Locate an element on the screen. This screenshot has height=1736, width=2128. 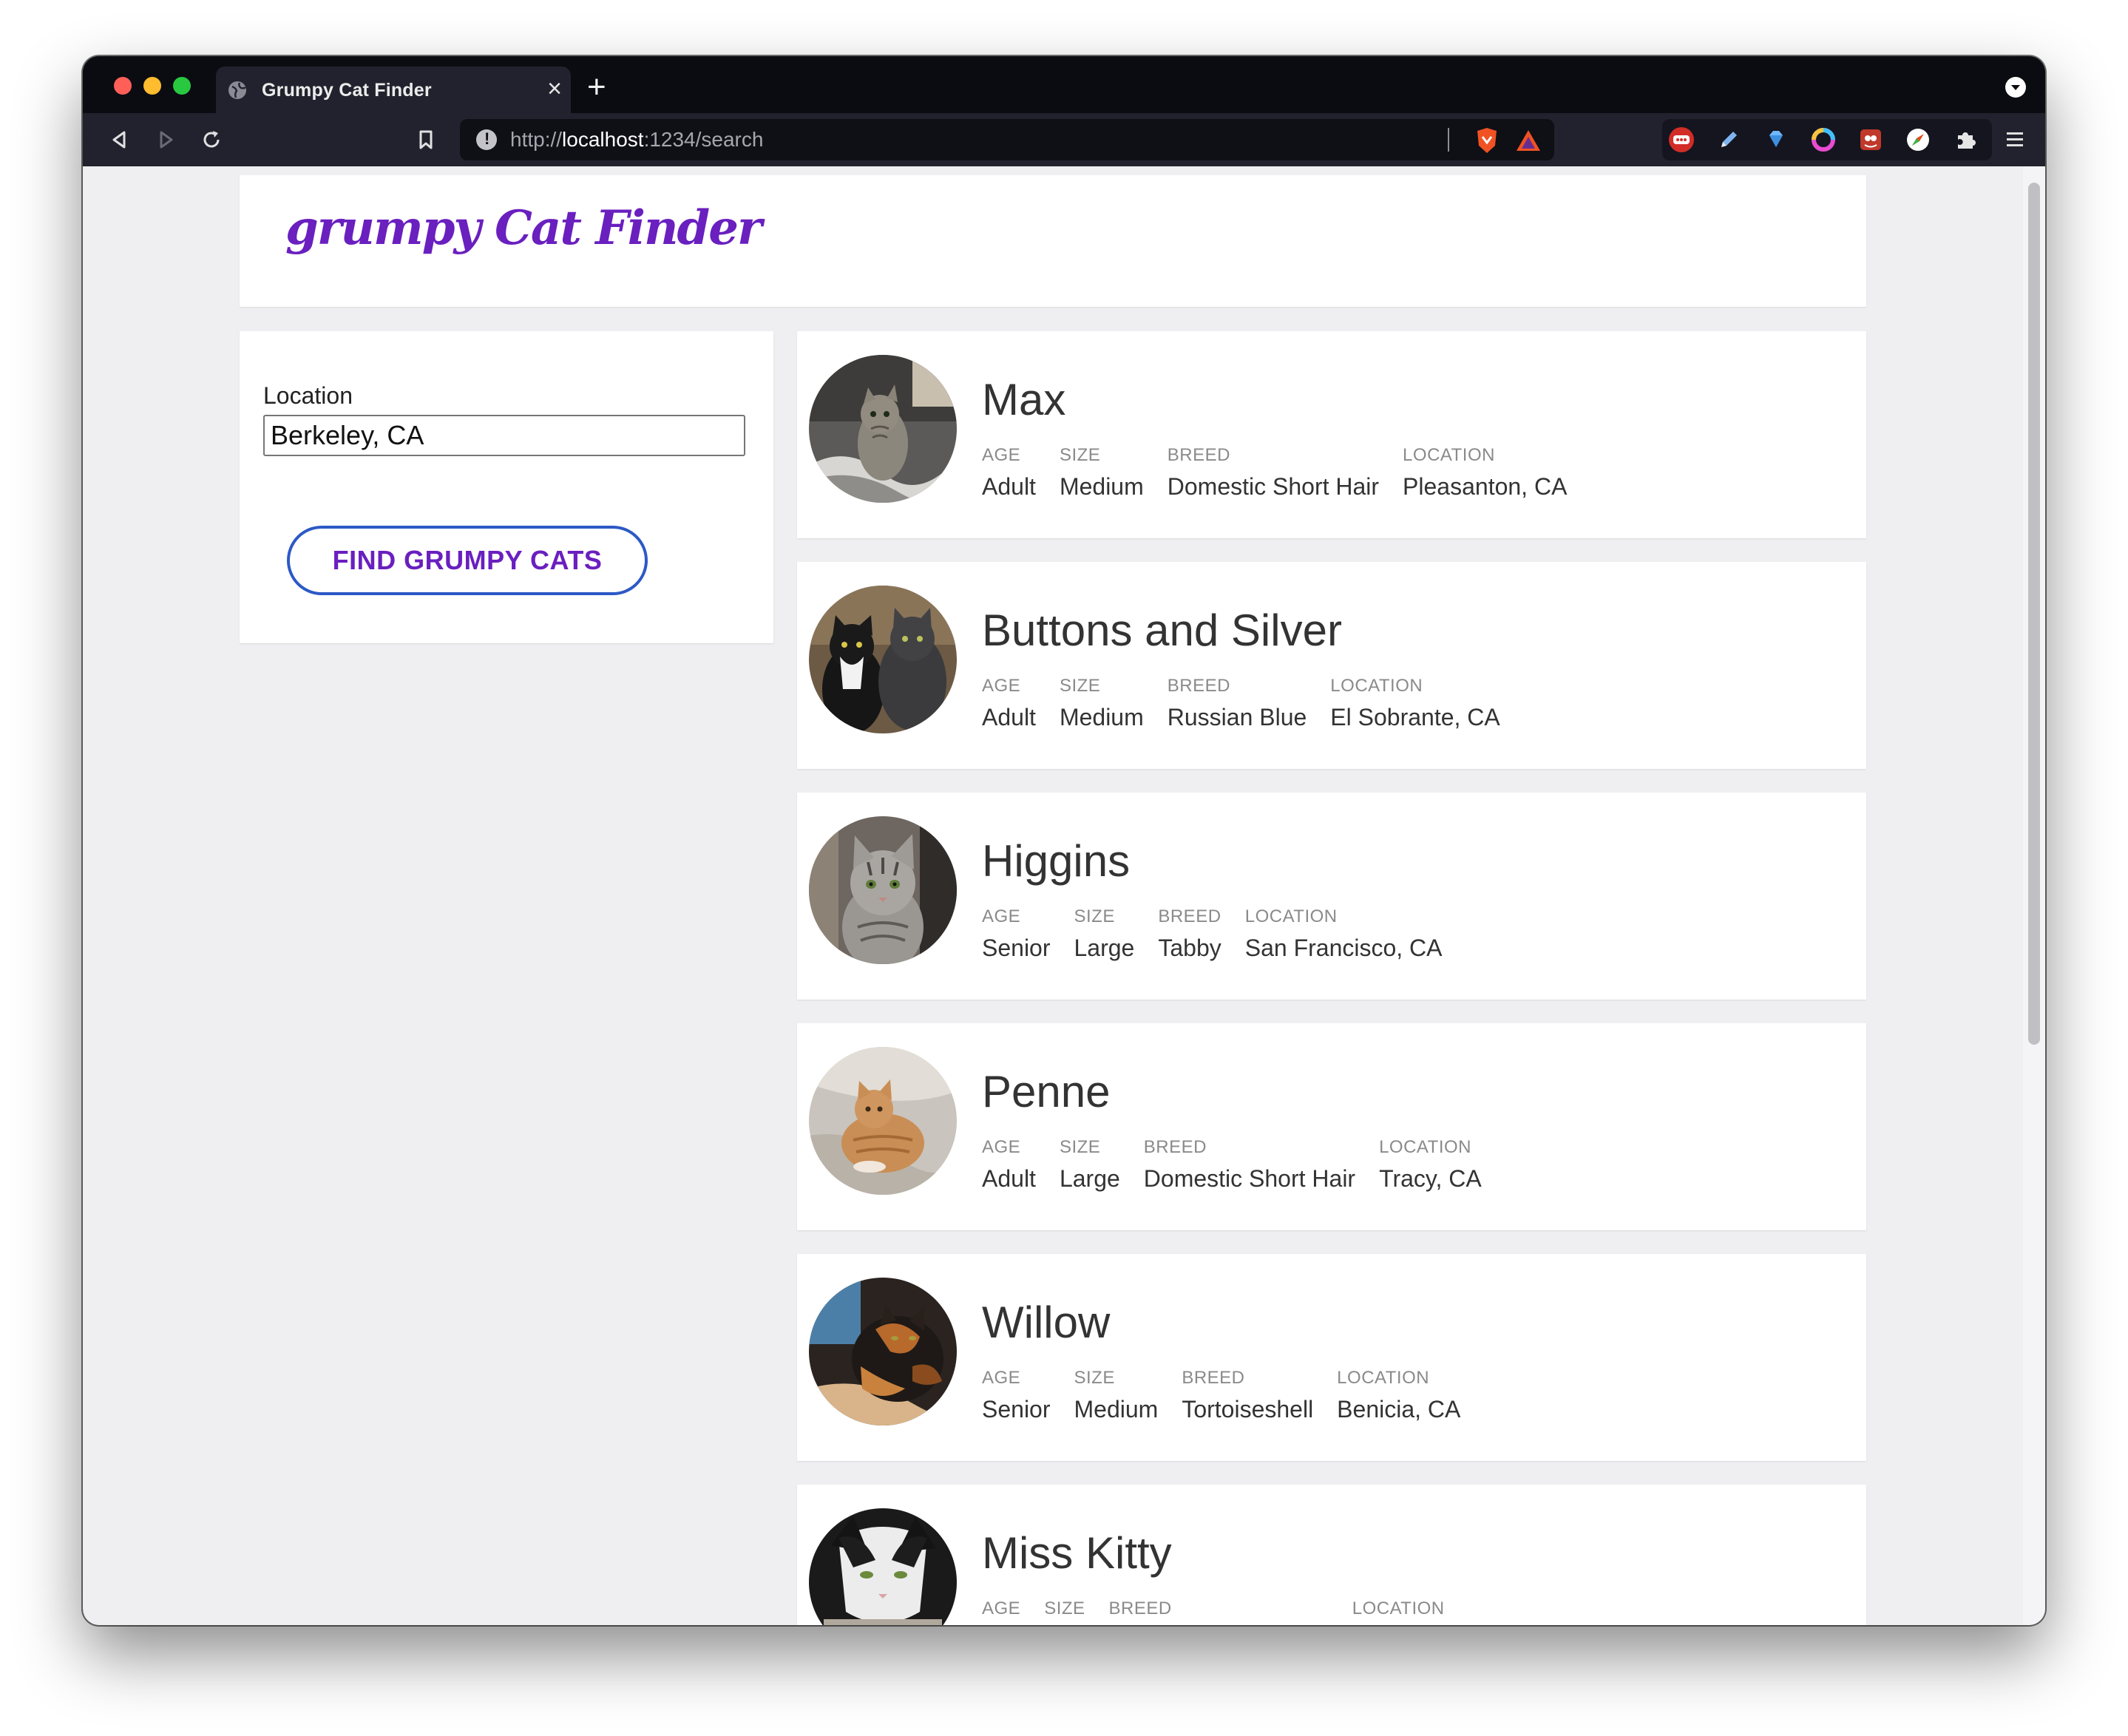
site-info-icon is located at coordinates (487, 139).